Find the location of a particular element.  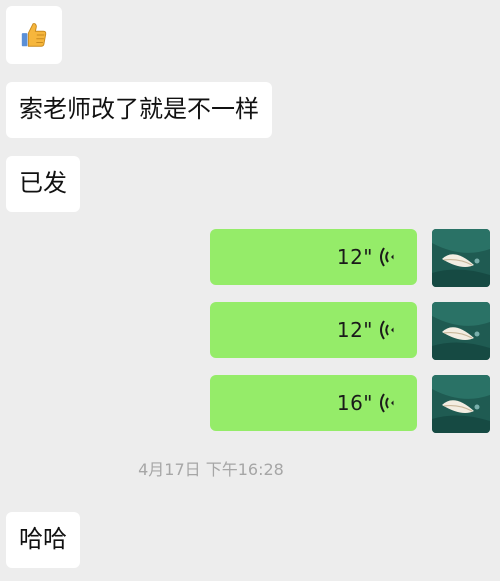

message-text: 已发 is located at coordinates (43, 183).